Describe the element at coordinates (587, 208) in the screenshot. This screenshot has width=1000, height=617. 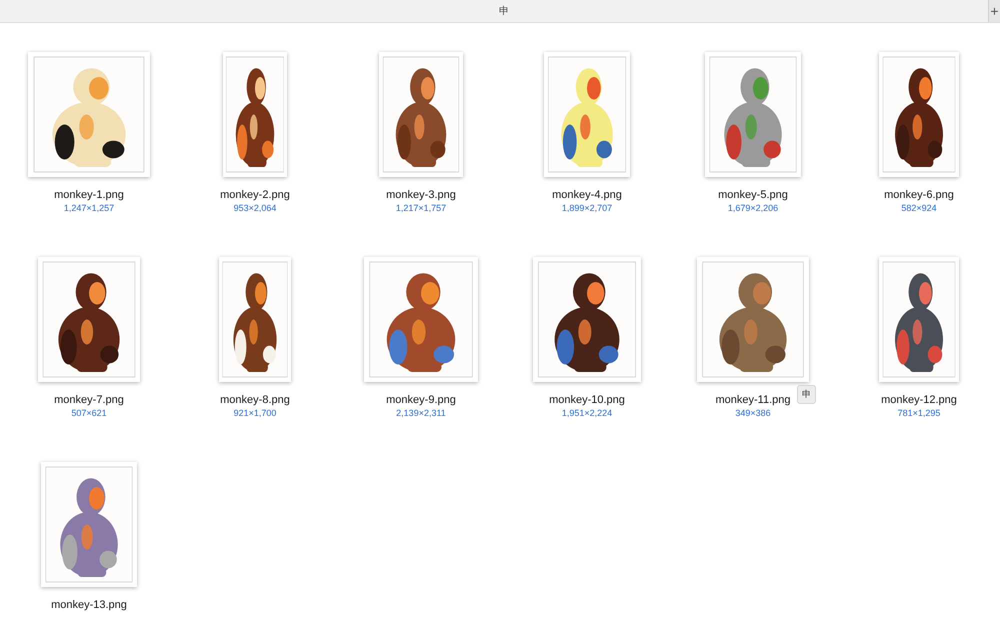
I see `image-dimensions: 1,899×2,707` at that location.